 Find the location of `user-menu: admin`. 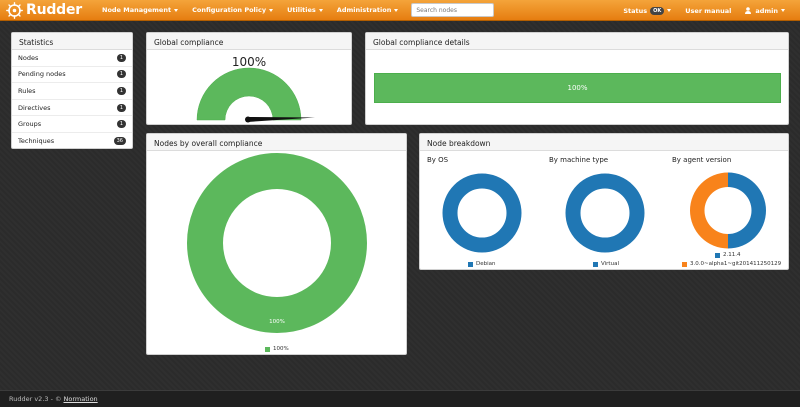

user-menu: admin is located at coordinates (765, 11).